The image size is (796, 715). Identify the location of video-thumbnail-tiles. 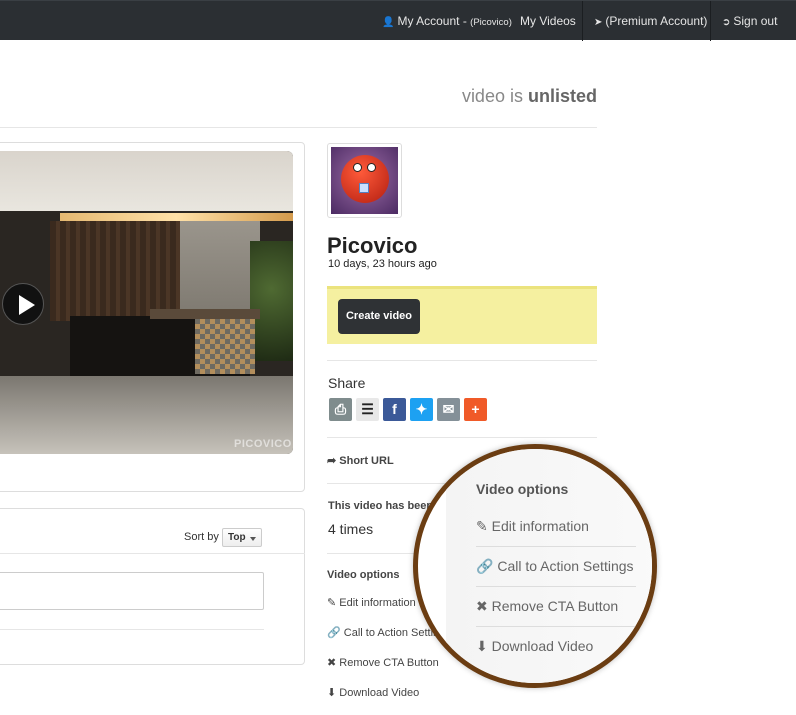
(225, 346).